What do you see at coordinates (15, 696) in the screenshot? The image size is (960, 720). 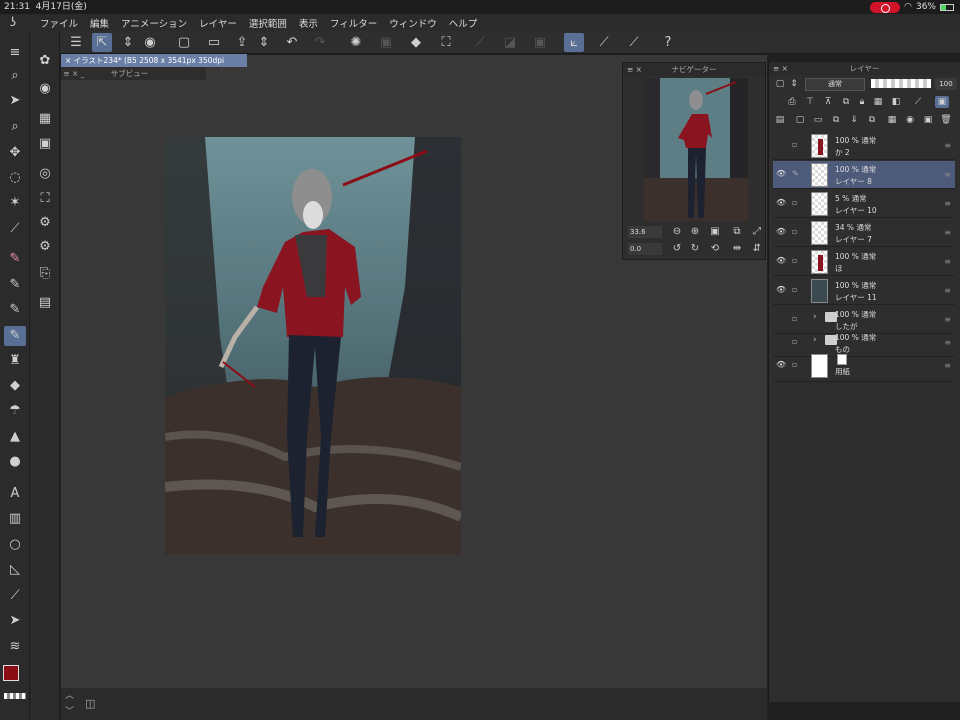 I see `transparent-color-swatch` at bounding box center [15, 696].